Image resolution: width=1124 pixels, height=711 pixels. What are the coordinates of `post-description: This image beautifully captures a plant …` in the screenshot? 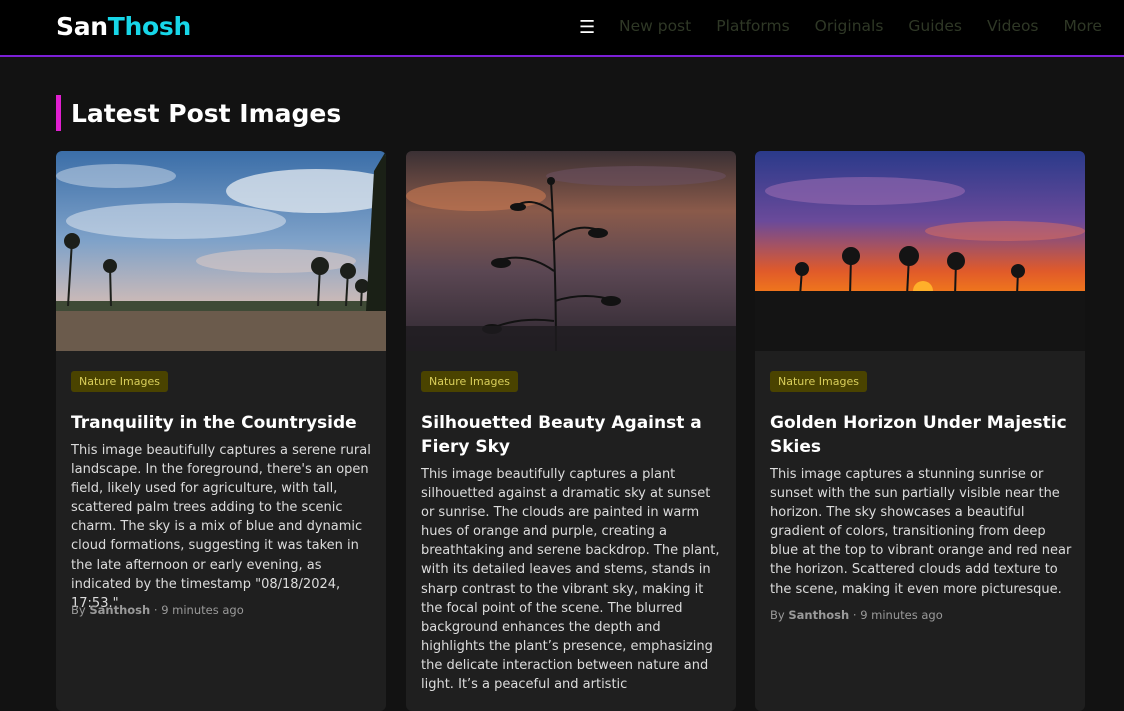 It's located at (570, 580).